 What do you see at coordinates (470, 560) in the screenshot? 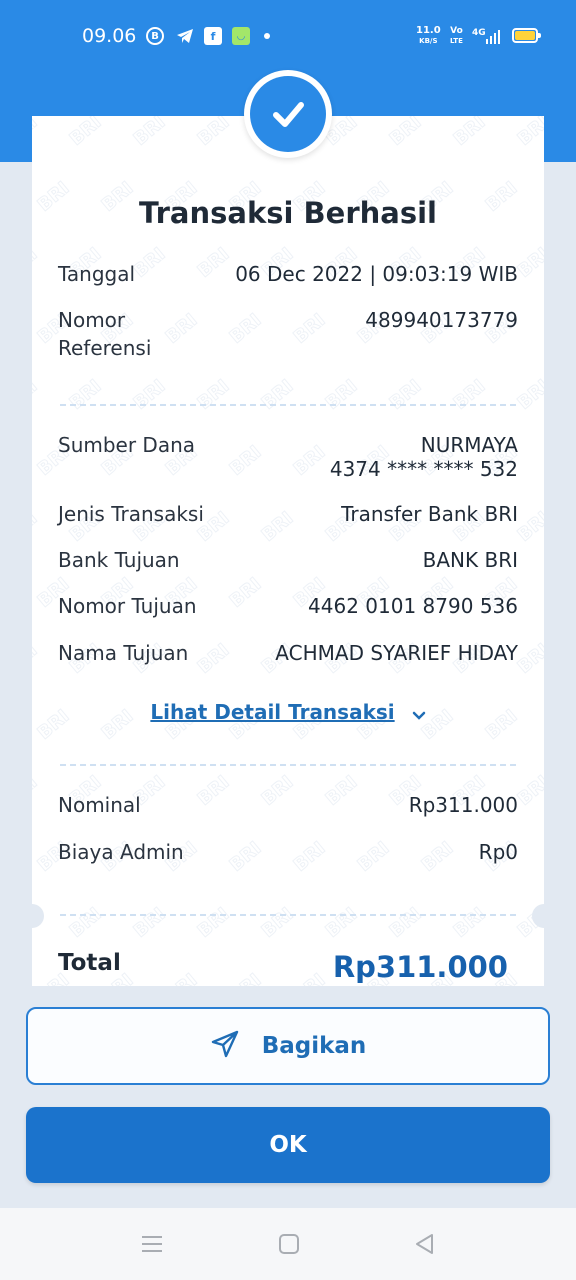
I see `row-value: BANK BRI` at bounding box center [470, 560].